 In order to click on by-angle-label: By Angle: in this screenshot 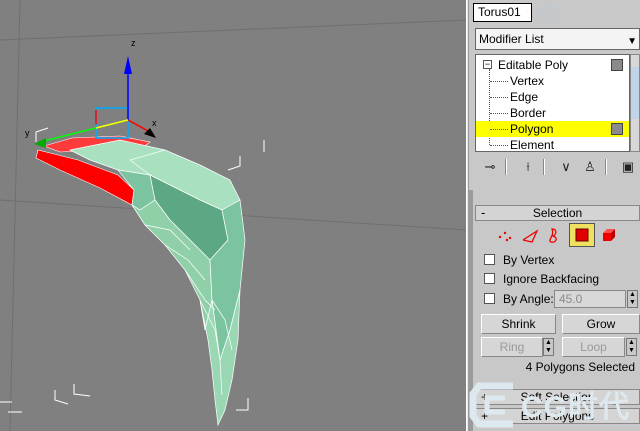, I will do `click(528, 299)`.